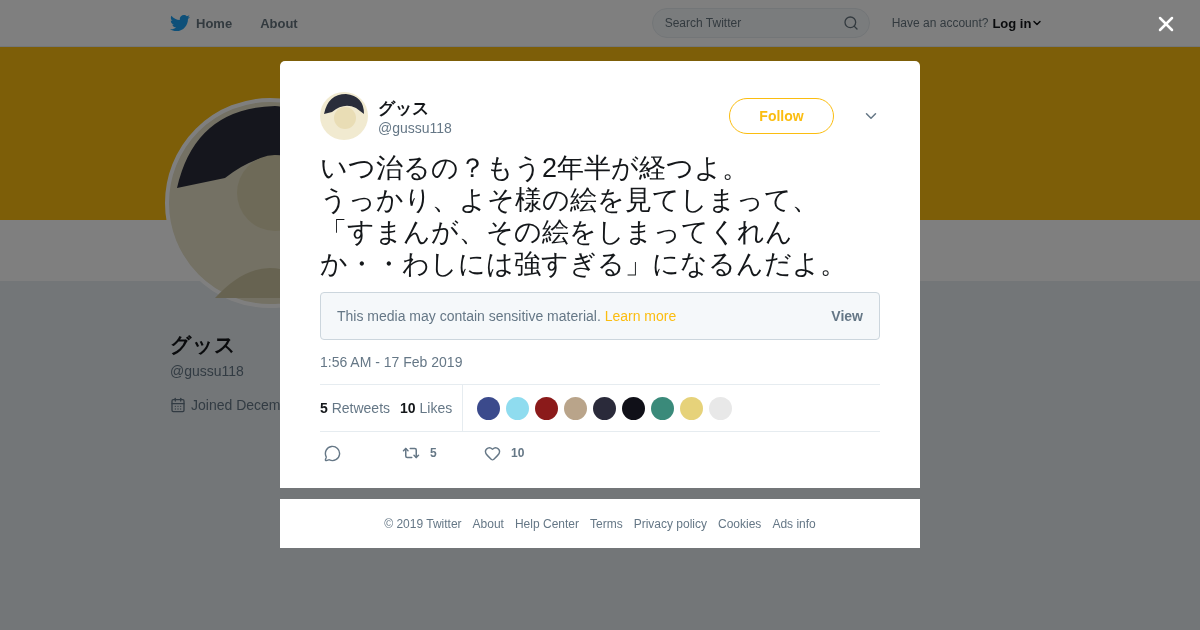 The height and width of the screenshot is (630, 1200). Describe the element at coordinates (203, 345) in the screenshot. I see `profile-name: グッス` at that location.